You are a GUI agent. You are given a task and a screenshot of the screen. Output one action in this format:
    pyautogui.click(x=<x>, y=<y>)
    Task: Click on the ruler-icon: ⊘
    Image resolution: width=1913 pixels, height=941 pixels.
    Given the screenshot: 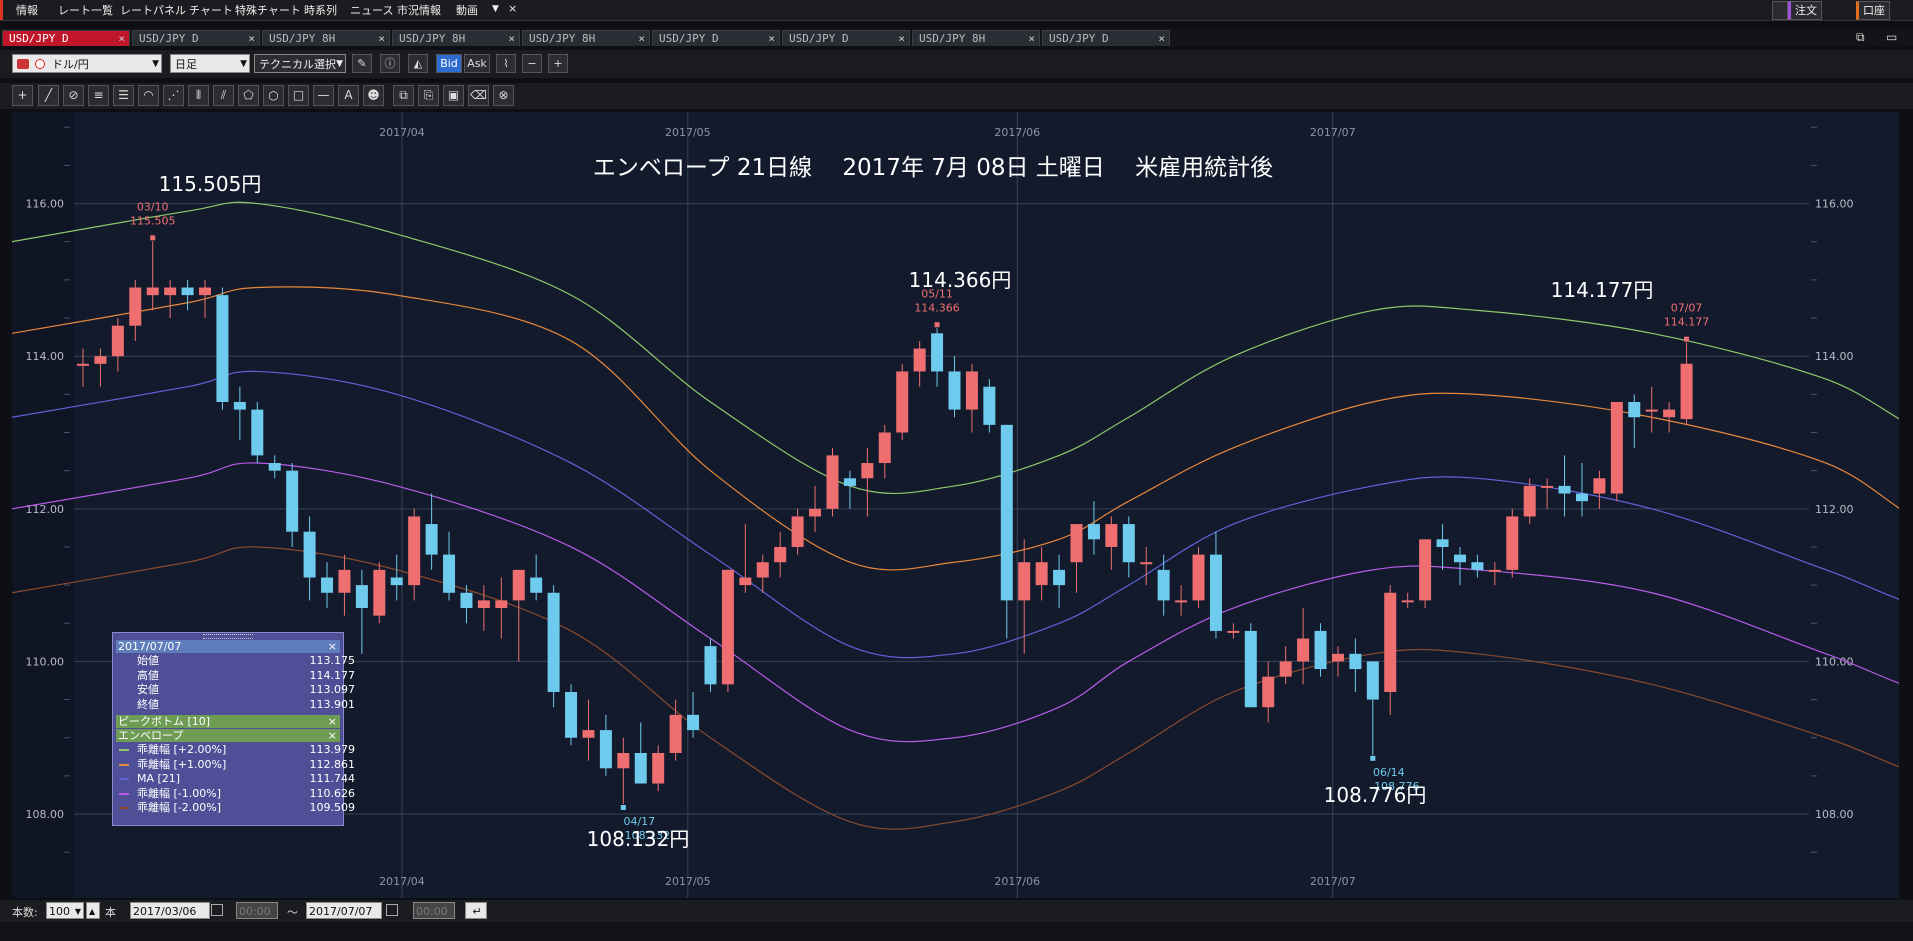 What is the action you would take?
    pyautogui.click(x=73, y=95)
    